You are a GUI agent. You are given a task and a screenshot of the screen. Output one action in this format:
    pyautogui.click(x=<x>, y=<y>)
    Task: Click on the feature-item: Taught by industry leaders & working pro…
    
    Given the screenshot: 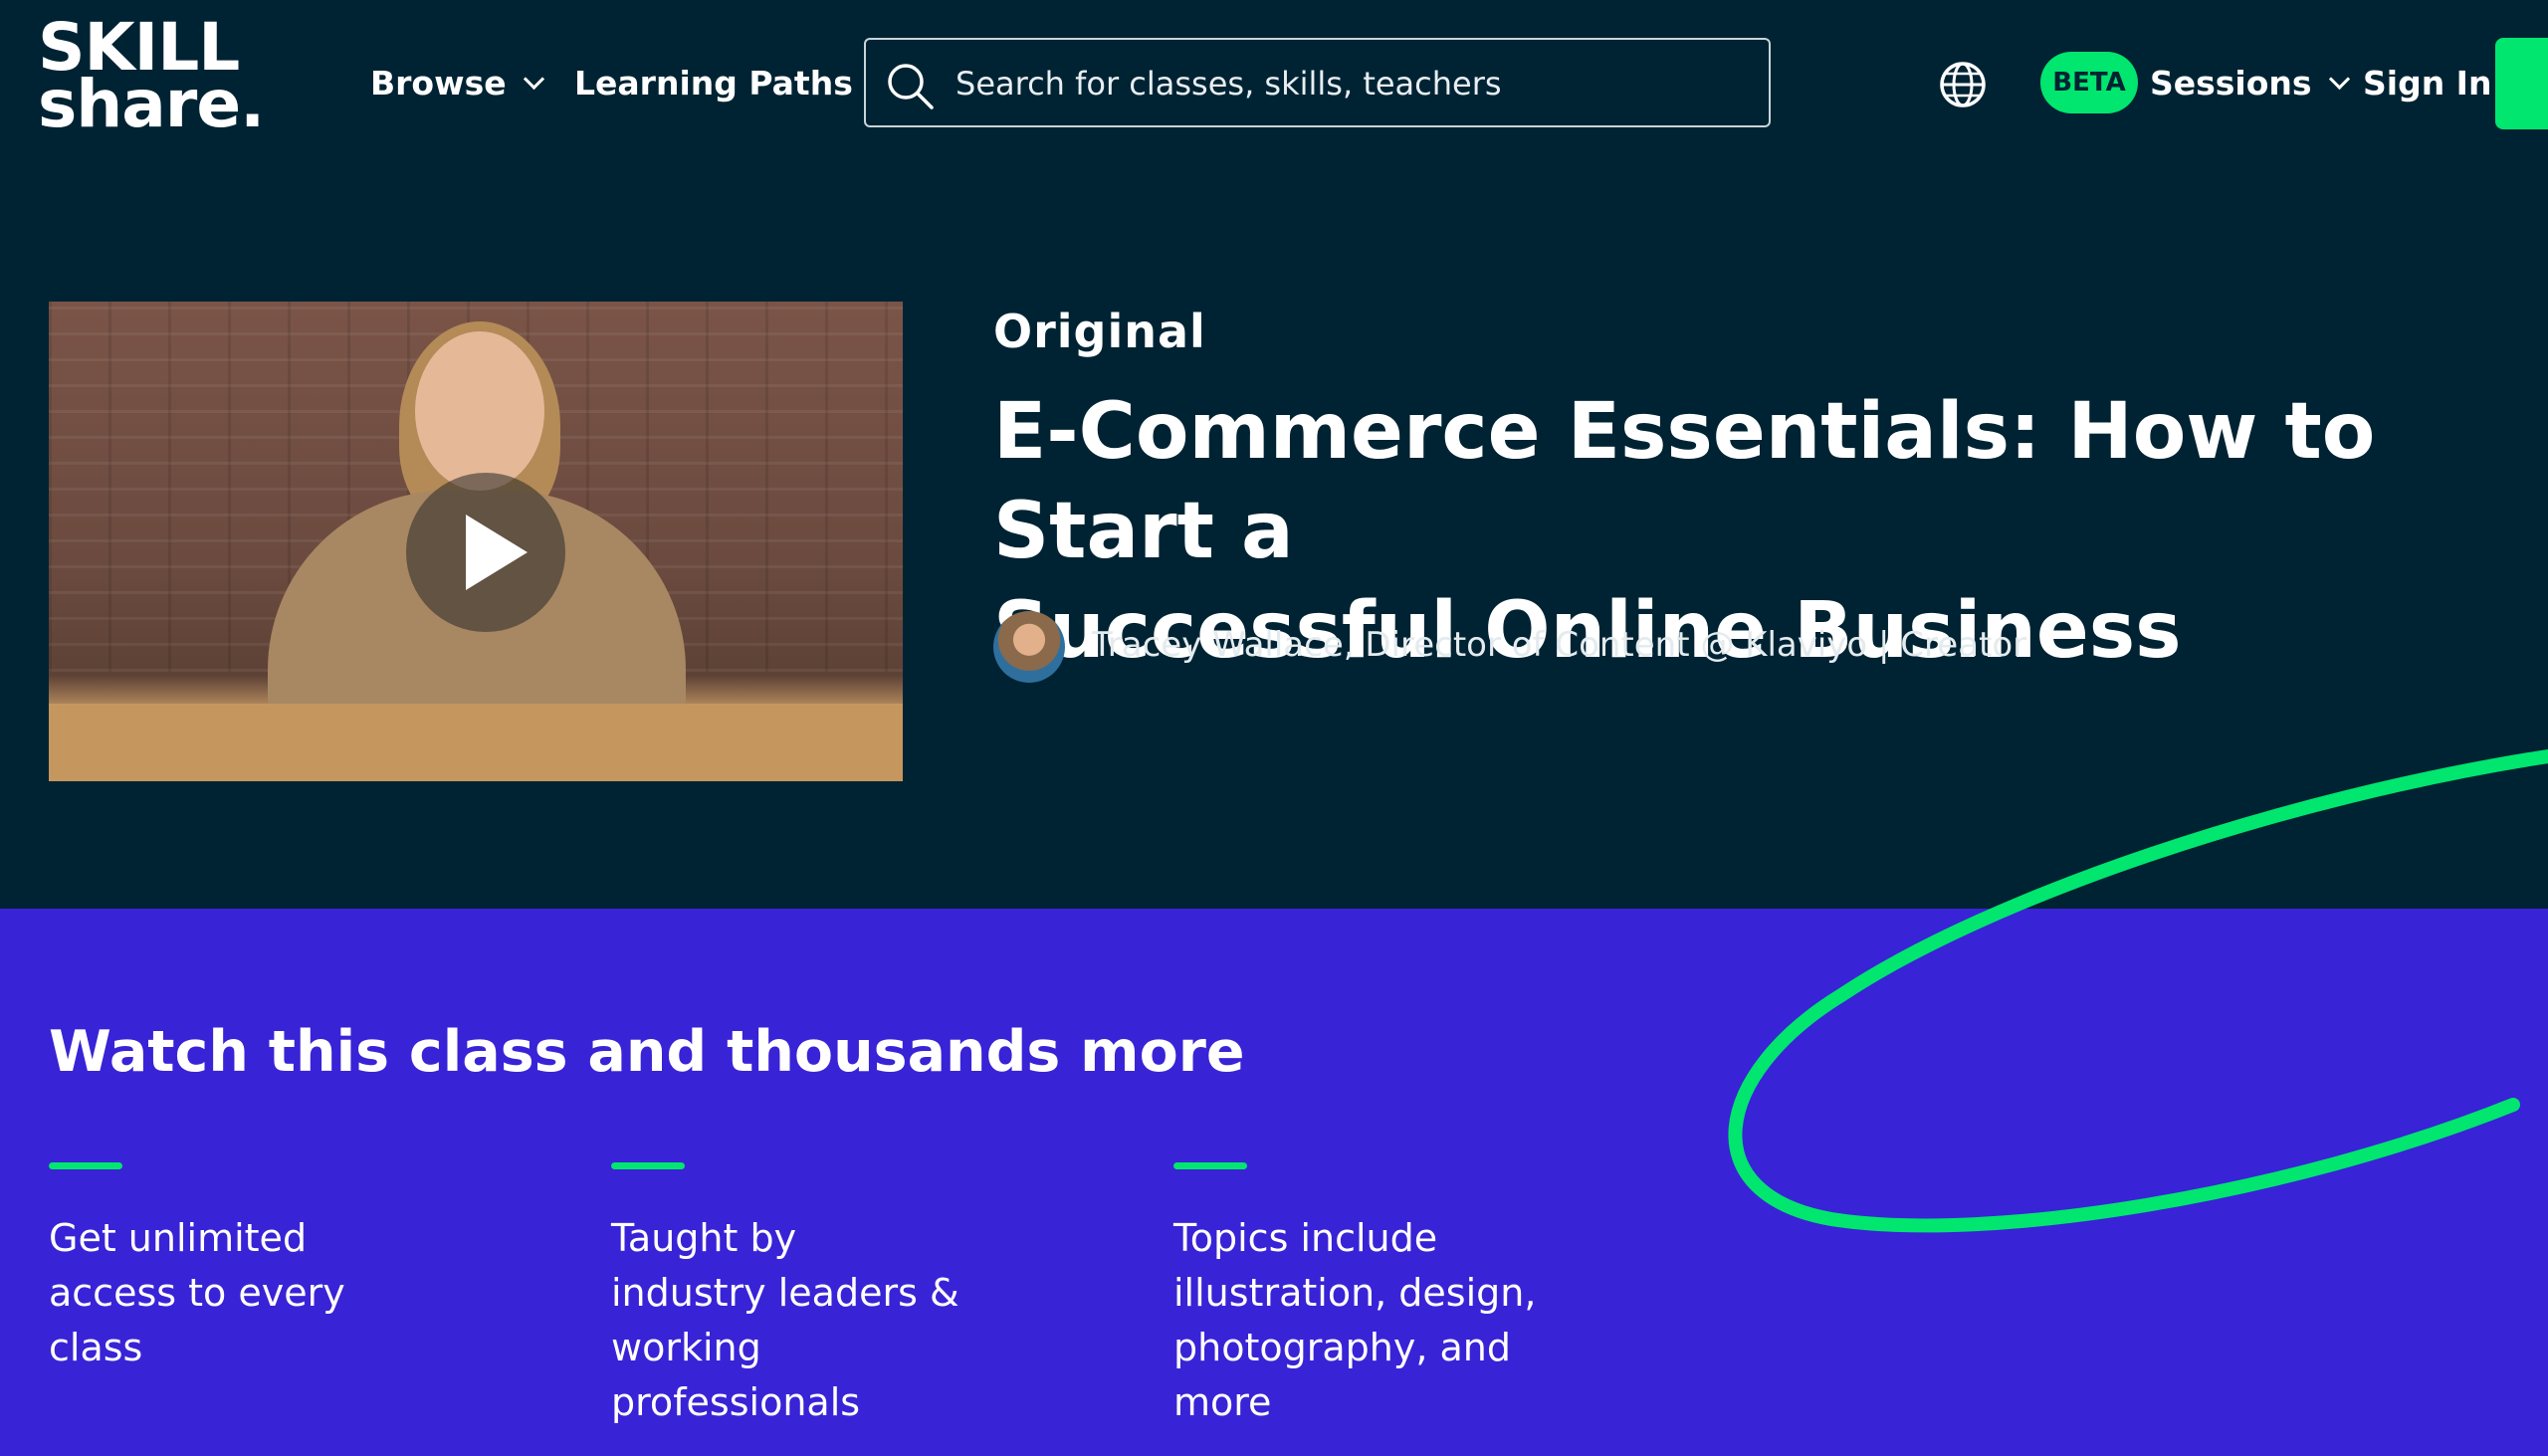 What is the action you would take?
    pyautogui.click(x=810, y=1296)
    